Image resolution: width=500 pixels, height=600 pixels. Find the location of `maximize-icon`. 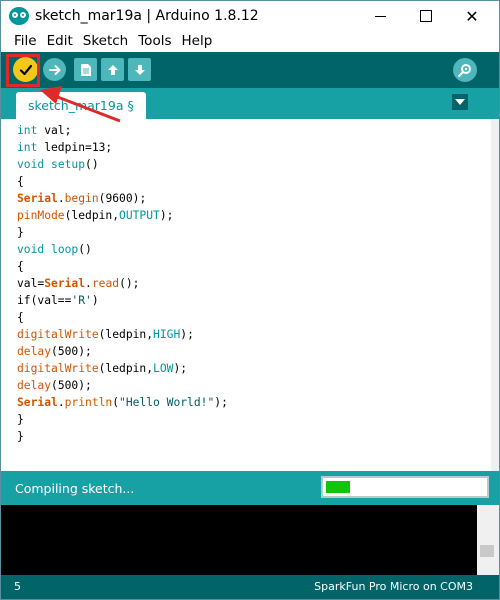

maximize-icon is located at coordinates (426, 16).